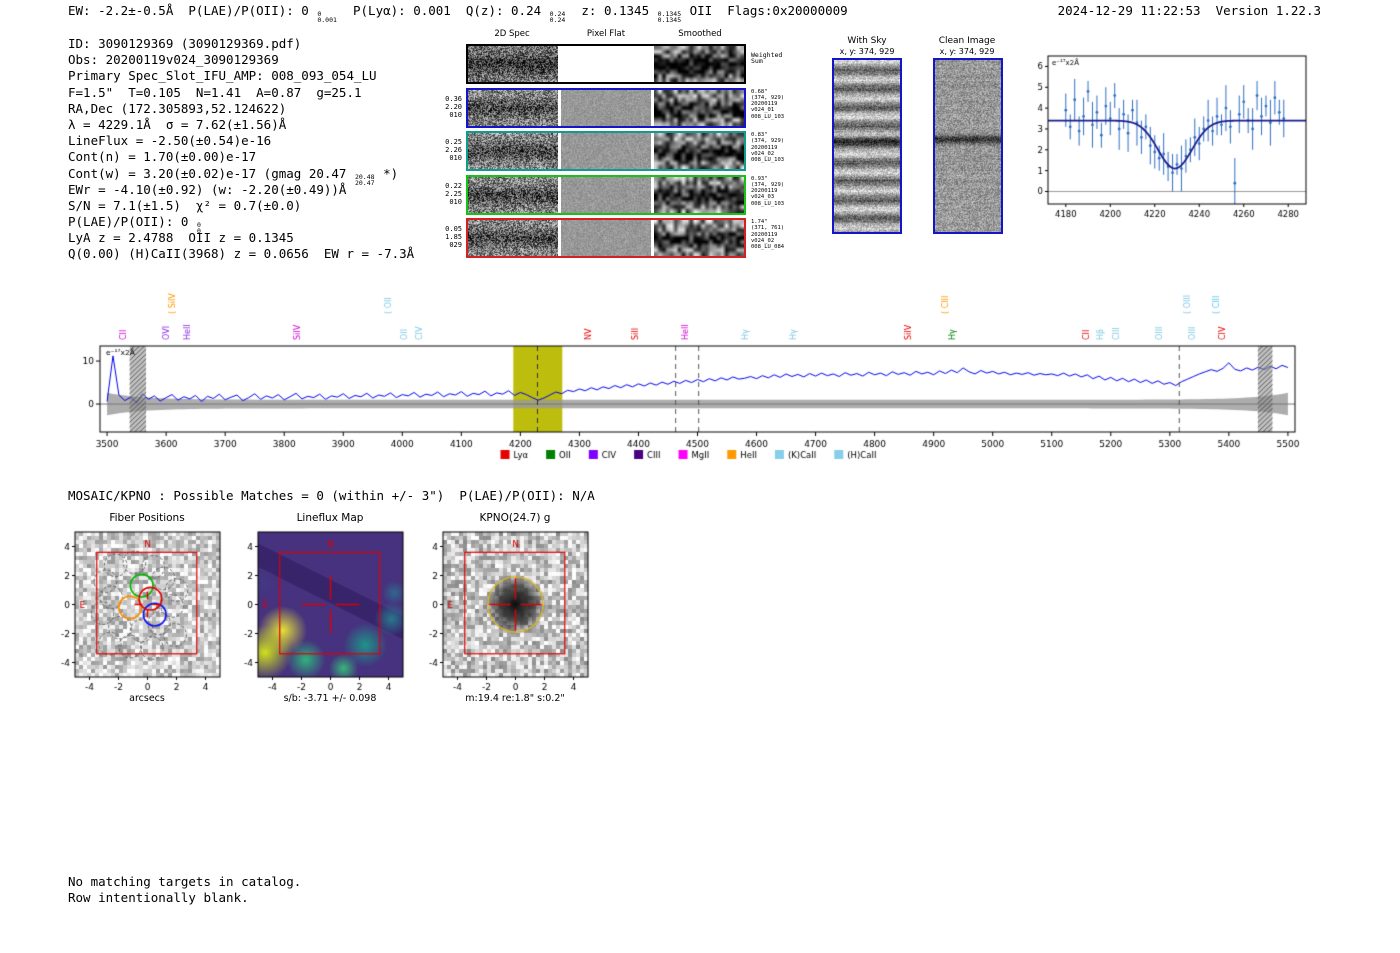  Describe the element at coordinates (606, 34) in the screenshot. I see `spec2d-col-header-pixelflat: Pixel Flat` at that location.